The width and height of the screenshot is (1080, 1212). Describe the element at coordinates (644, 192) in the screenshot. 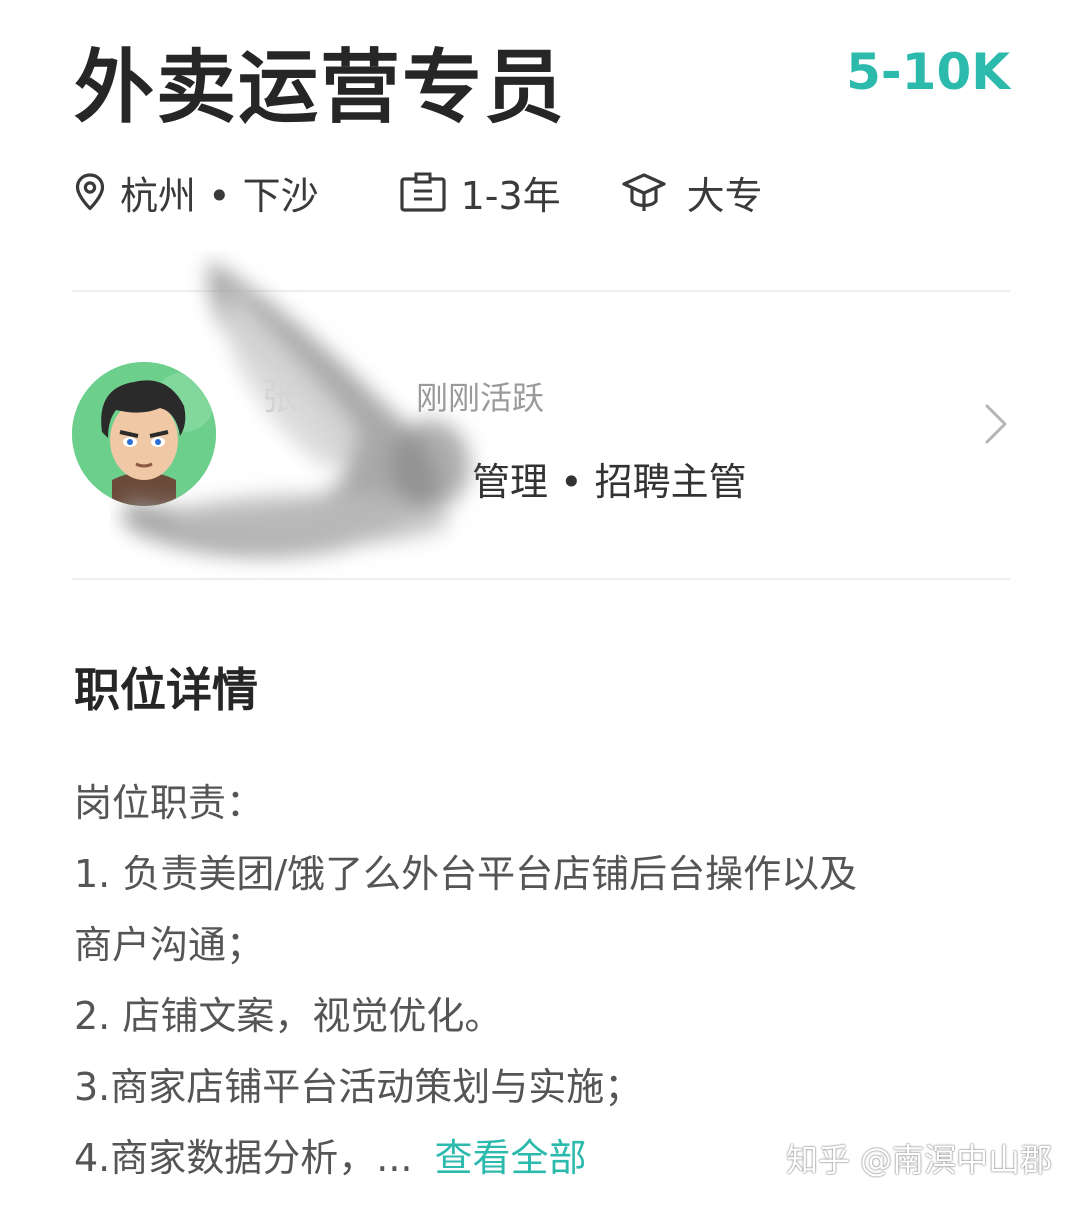

I see `graduation-cap-icon` at that location.